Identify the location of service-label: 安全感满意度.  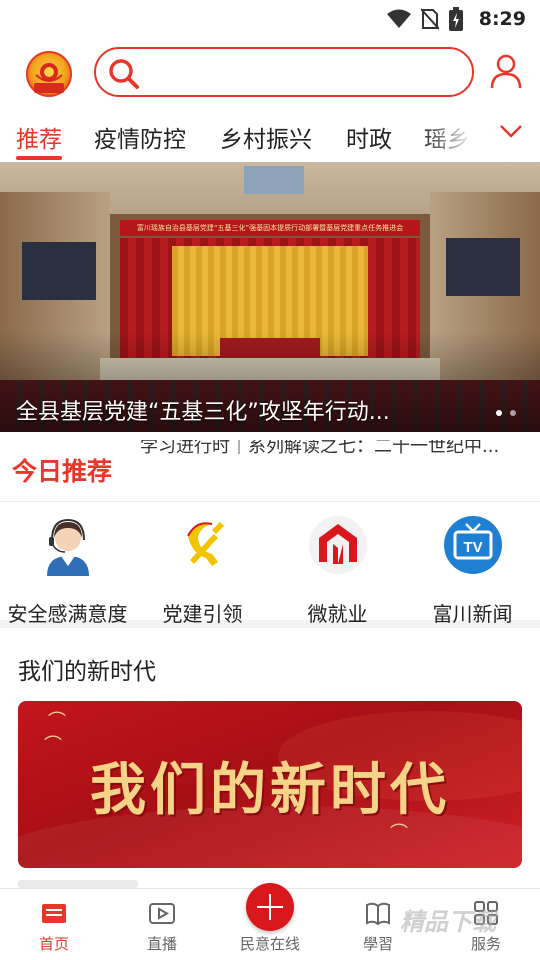
(67, 614).